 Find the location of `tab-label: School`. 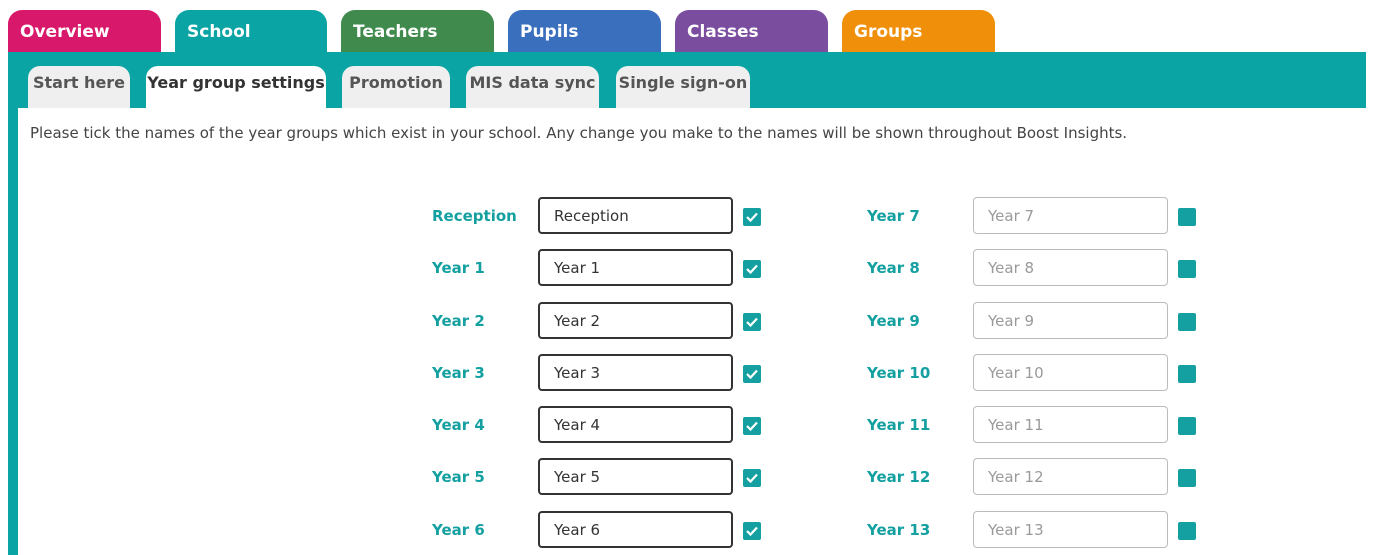

tab-label: School is located at coordinates (219, 32).